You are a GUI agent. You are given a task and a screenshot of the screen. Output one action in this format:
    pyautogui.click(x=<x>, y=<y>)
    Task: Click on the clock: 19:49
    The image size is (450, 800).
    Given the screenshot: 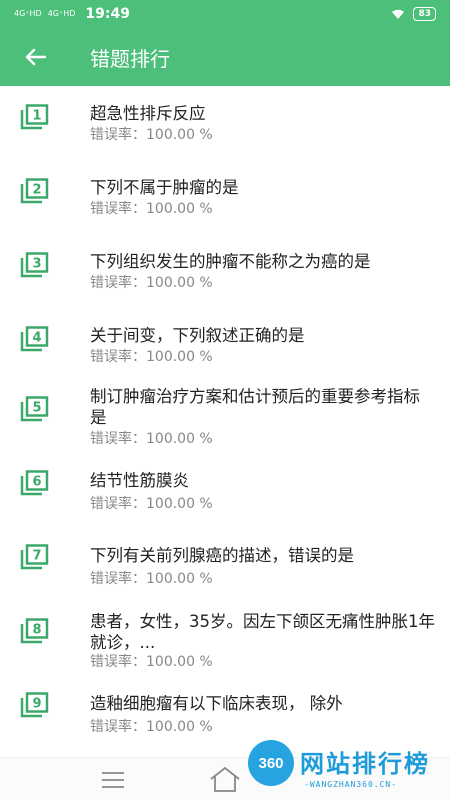 What is the action you would take?
    pyautogui.click(x=107, y=14)
    